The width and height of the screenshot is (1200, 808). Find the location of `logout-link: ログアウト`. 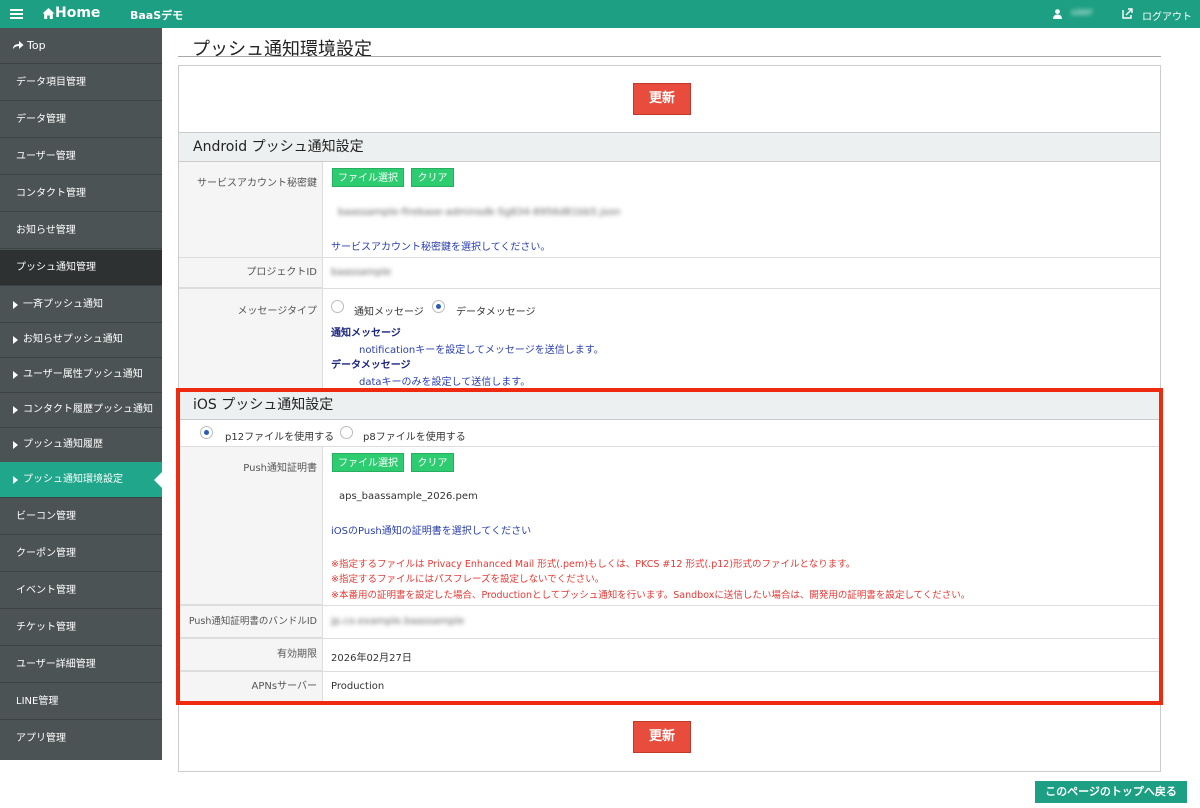

logout-link: ログアウト is located at coordinates (1167, 15).